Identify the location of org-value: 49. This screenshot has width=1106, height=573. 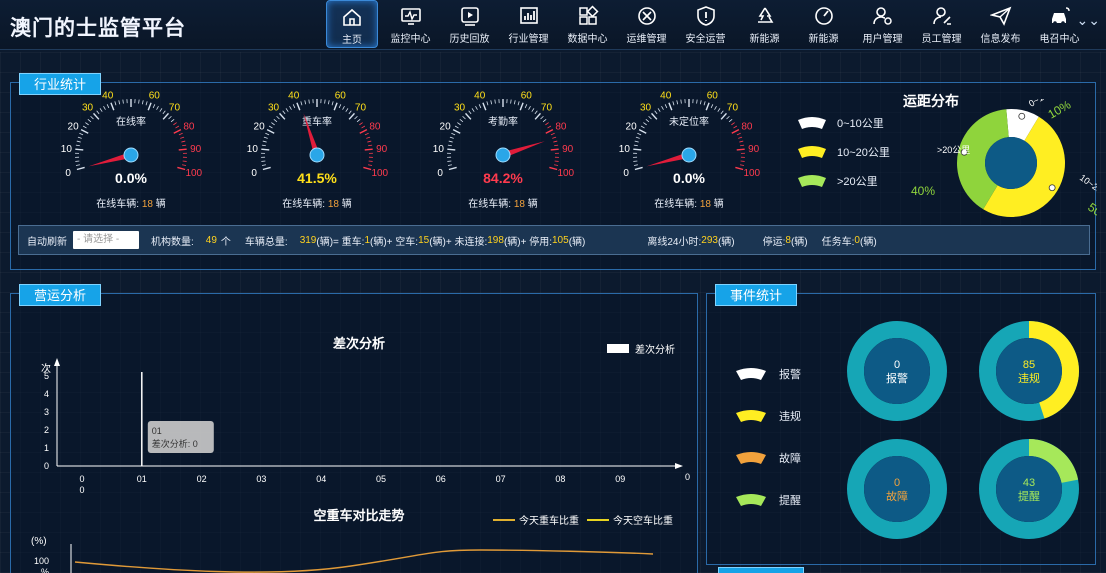
(211, 240).